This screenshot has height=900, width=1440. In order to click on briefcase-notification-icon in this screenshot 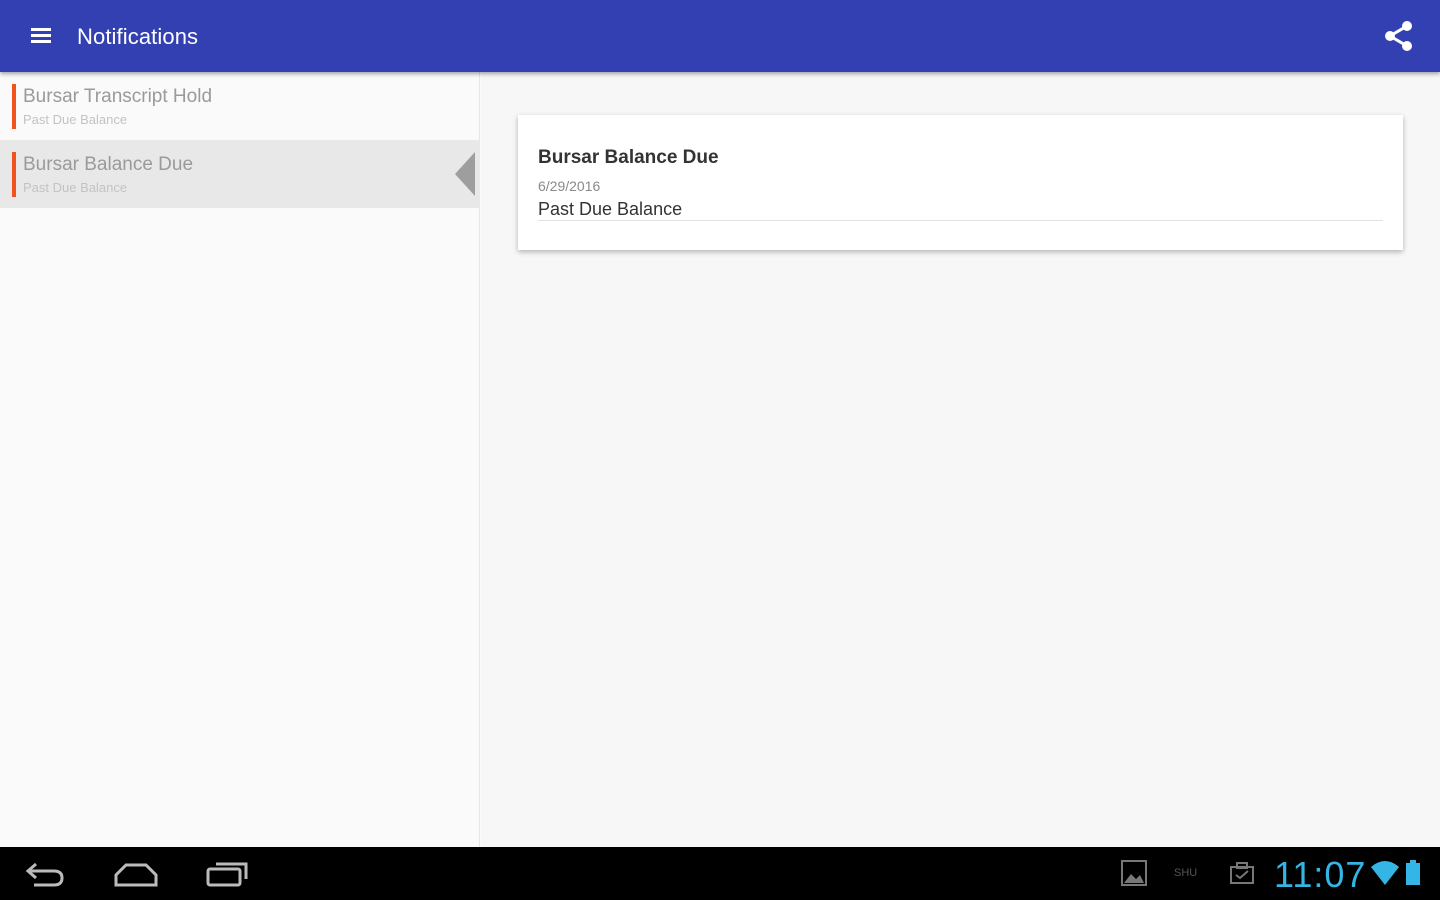, I will do `click(1242, 875)`.